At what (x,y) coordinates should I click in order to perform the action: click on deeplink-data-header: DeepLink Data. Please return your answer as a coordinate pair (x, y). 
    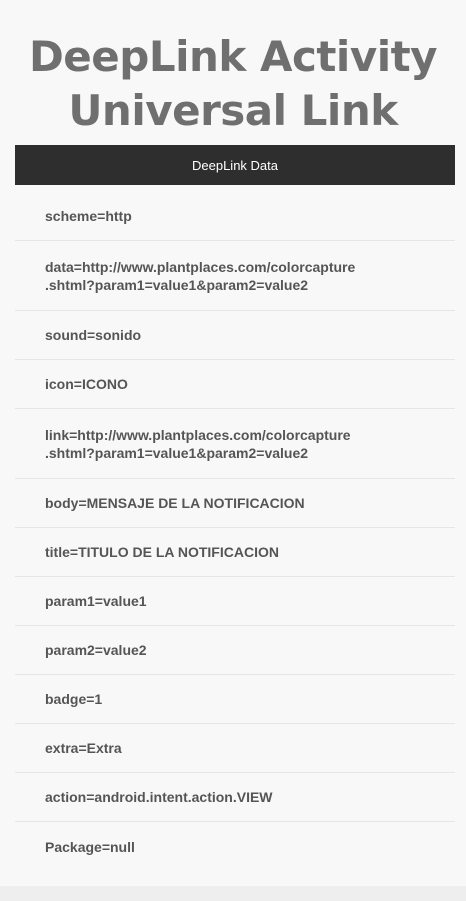
    Looking at the image, I should click on (235, 165).